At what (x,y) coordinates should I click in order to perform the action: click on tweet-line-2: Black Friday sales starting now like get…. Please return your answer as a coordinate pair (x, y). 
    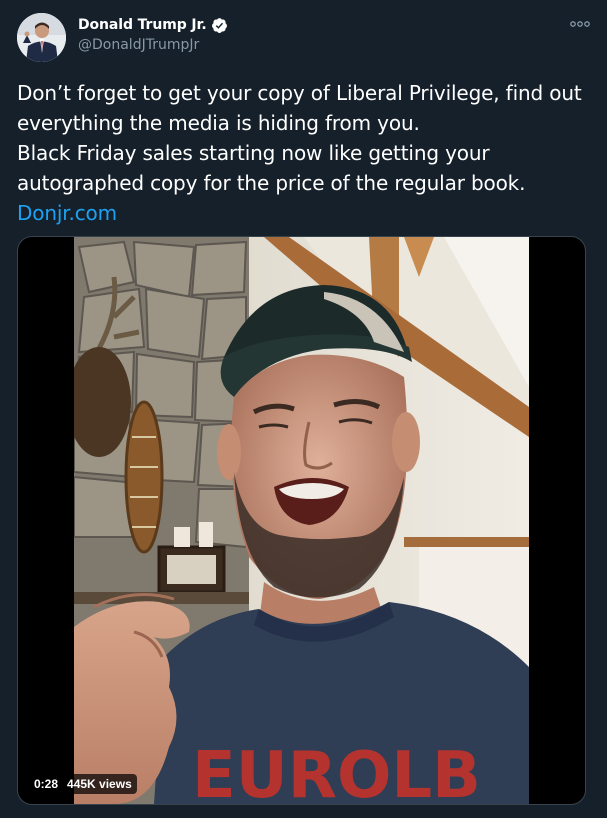
    Looking at the image, I should click on (271, 168).